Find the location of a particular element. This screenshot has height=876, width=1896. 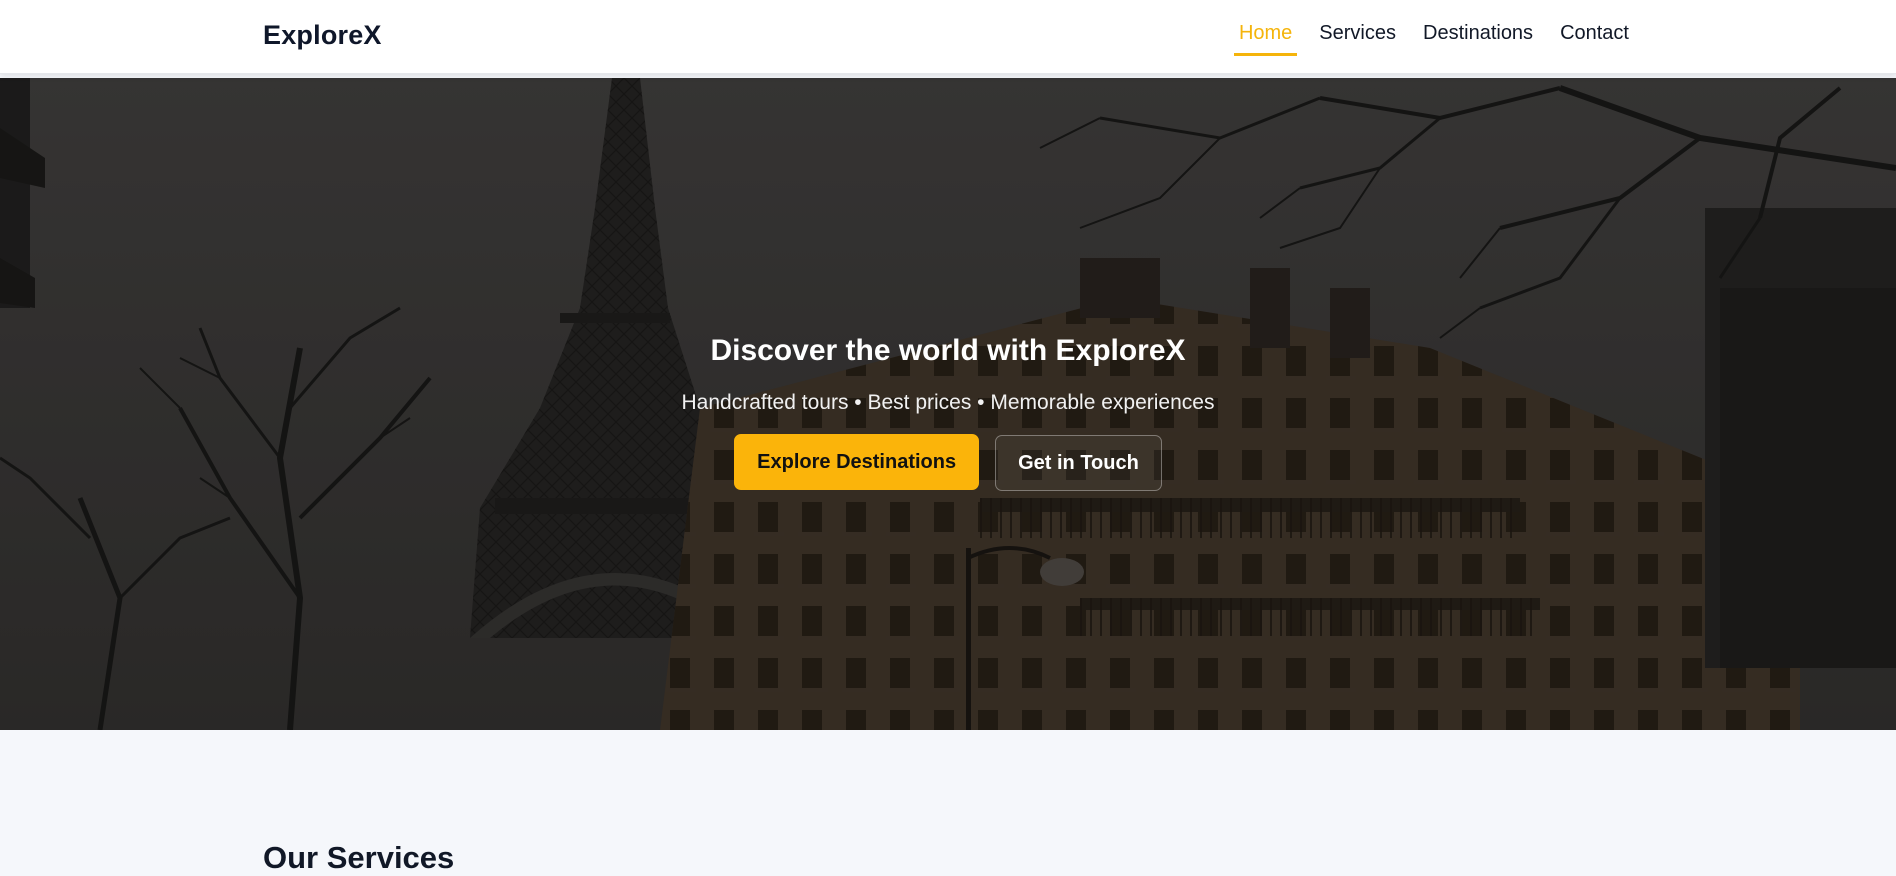

get-in-touch-button: Get in Touch is located at coordinates (1078, 463).